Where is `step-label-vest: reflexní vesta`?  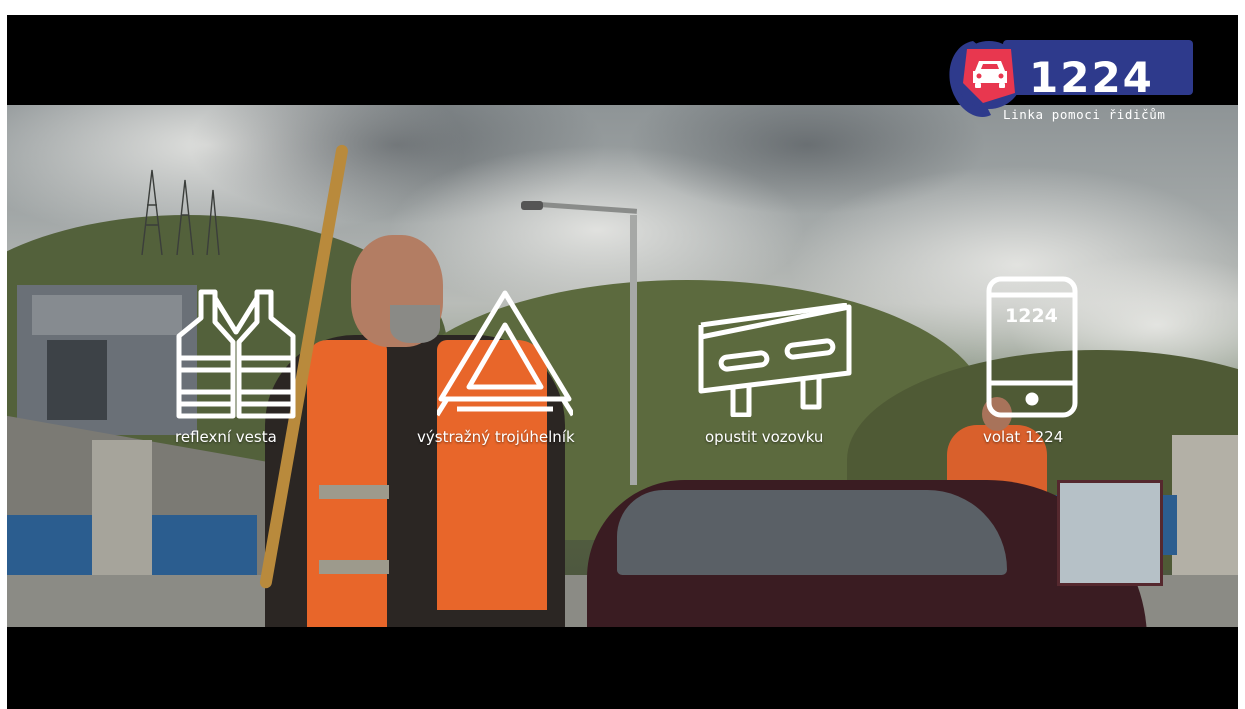
step-label-vest: reflexní vesta is located at coordinates (226, 437).